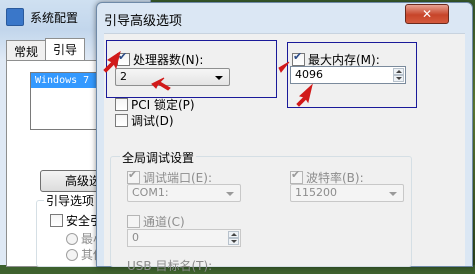  What do you see at coordinates (208, 78) in the screenshot?
I see `annotation-arrows` at bounding box center [208, 78].